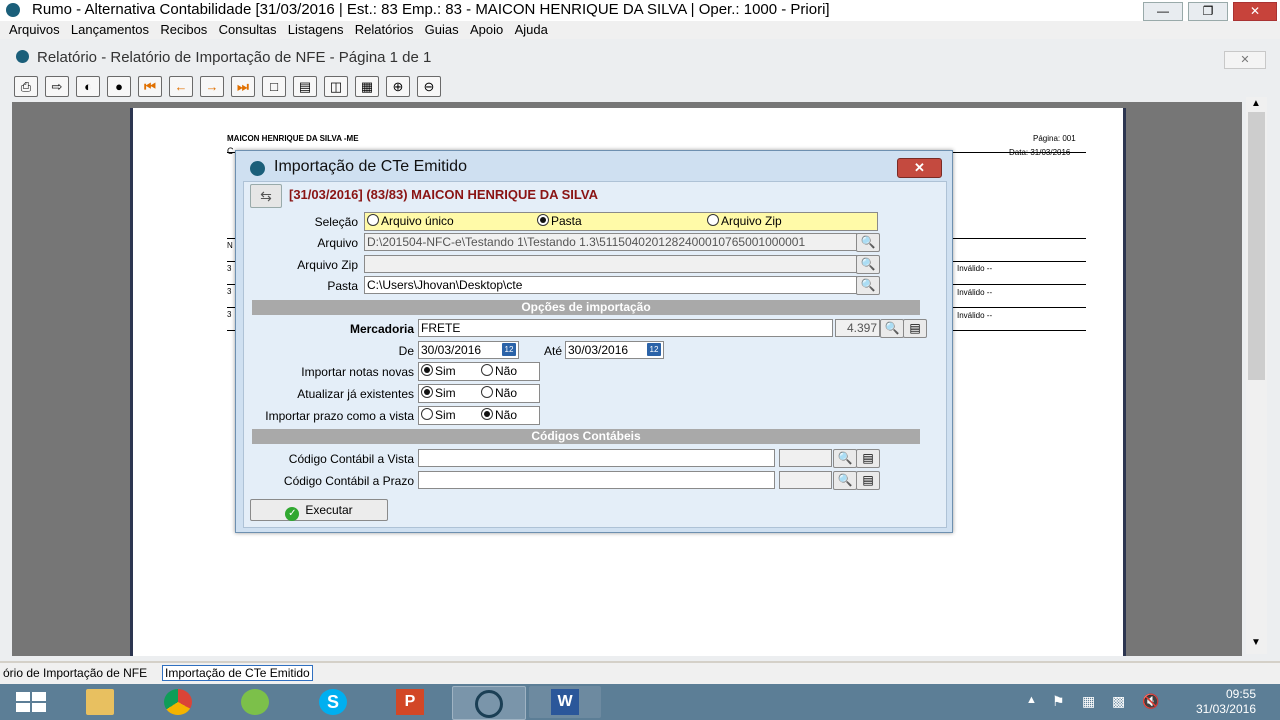  Describe the element at coordinates (565, 702) in the screenshot. I see `taskbar-word: W` at that location.